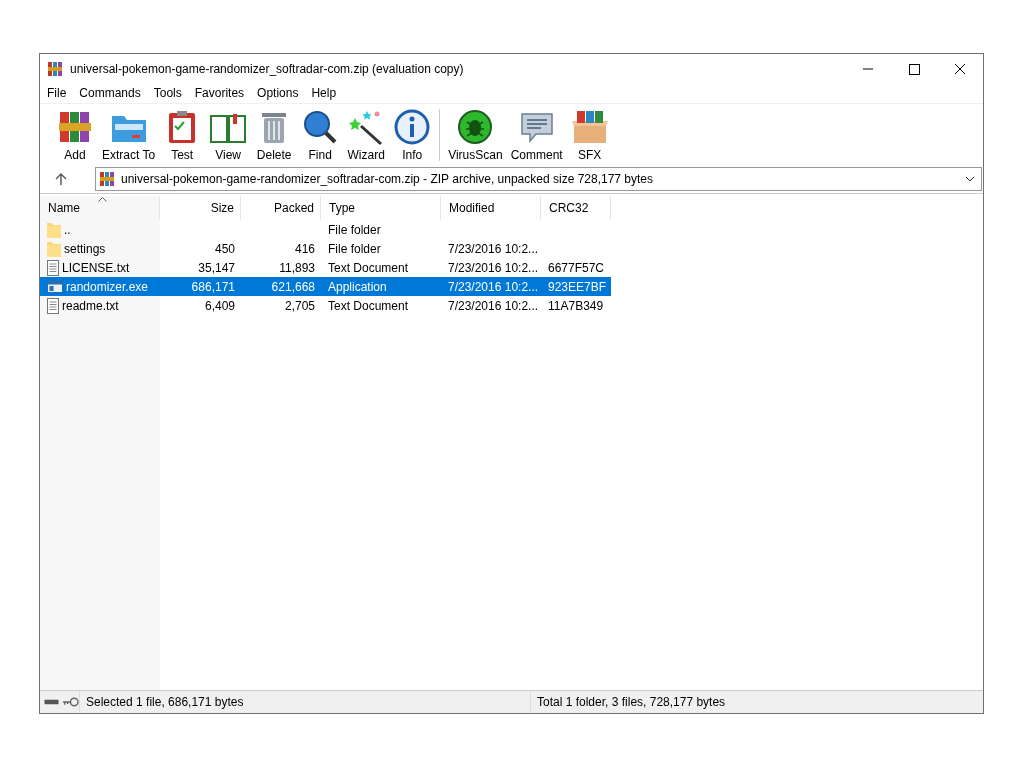 The width and height of the screenshot is (1025, 769). Describe the element at coordinates (102, 199) in the screenshot. I see `sort-caret-icon` at that location.